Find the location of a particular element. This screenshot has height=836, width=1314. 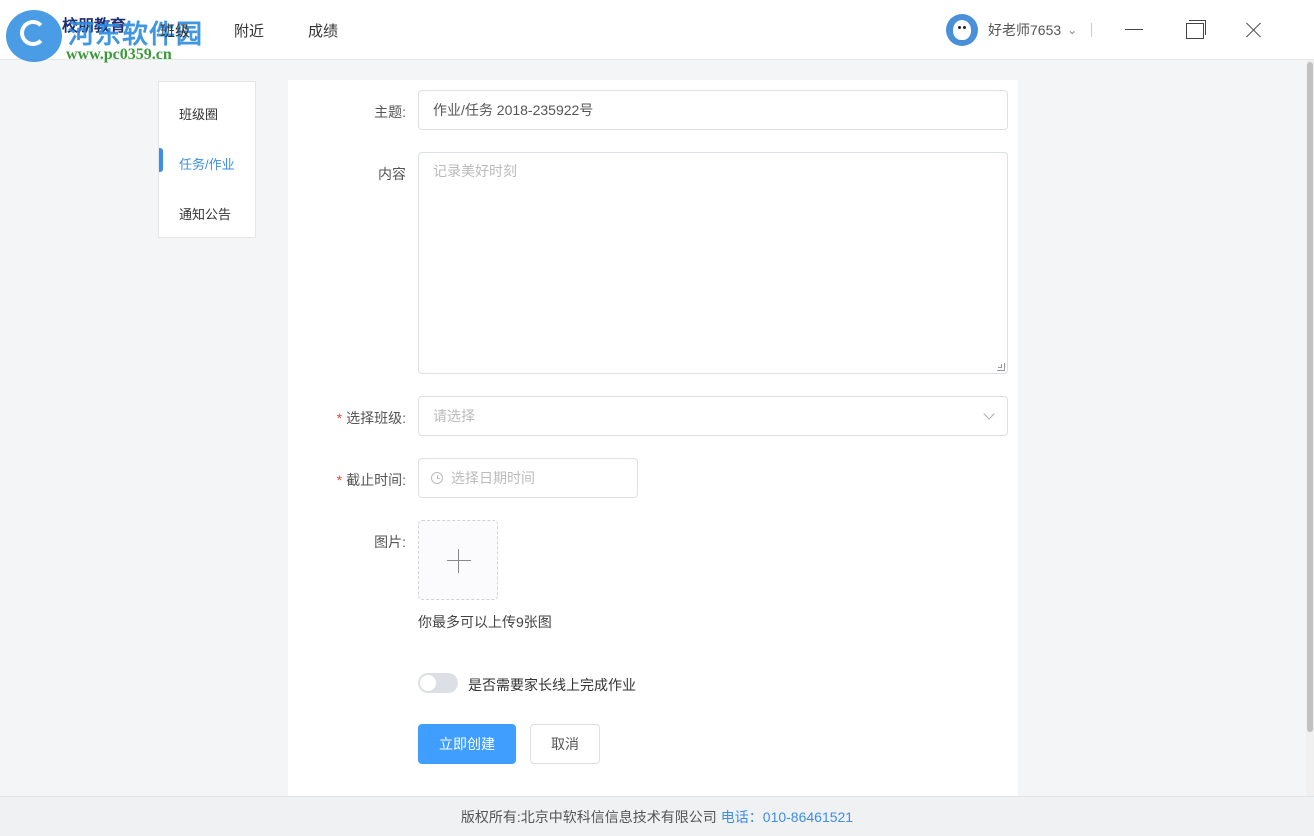

chevron-down-icon is located at coordinates (989, 414).